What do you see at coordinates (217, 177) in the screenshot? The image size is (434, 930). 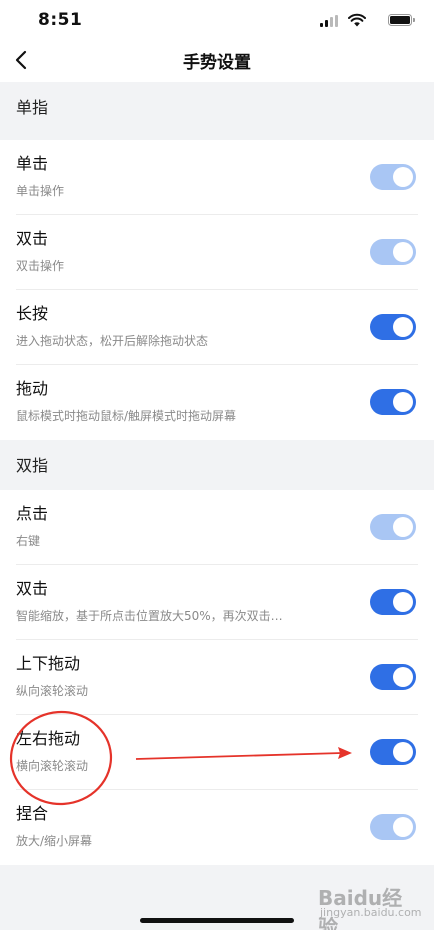 I see `setting-row-single-tap: 单击 单击操作` at bounding box center [217, 177].